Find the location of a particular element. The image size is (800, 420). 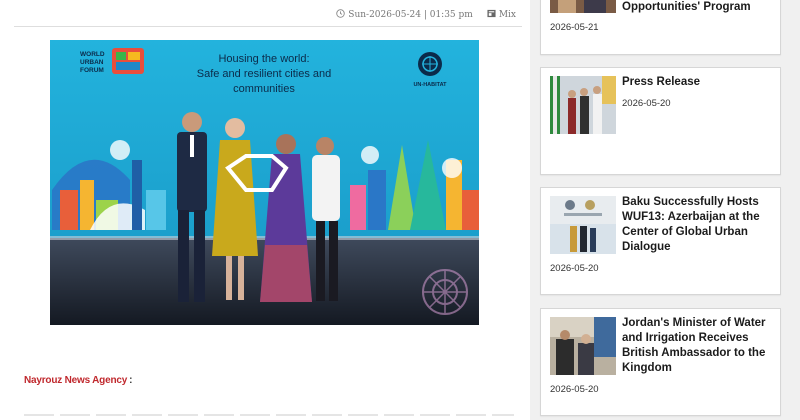

related-news-title: Press Release is located at coordinates (697, 82).